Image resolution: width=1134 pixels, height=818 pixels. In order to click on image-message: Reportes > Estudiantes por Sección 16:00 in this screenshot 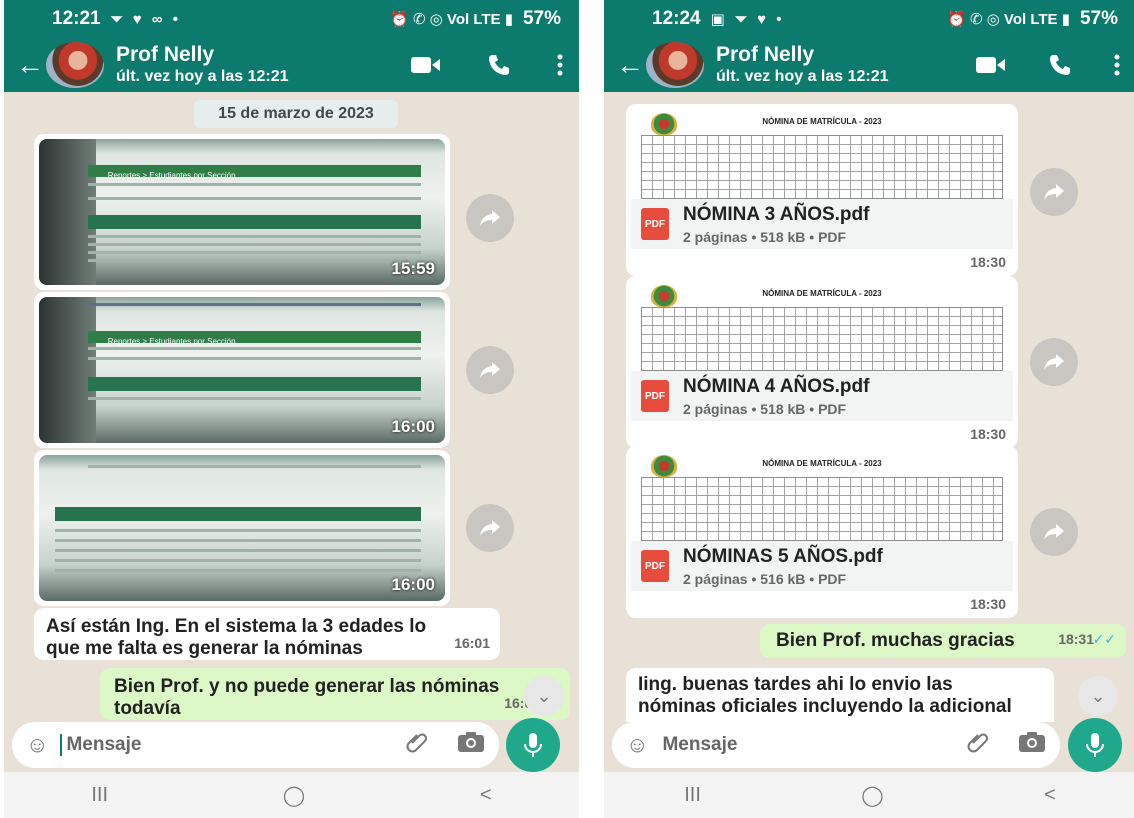, I will do `click(242, 370)`.